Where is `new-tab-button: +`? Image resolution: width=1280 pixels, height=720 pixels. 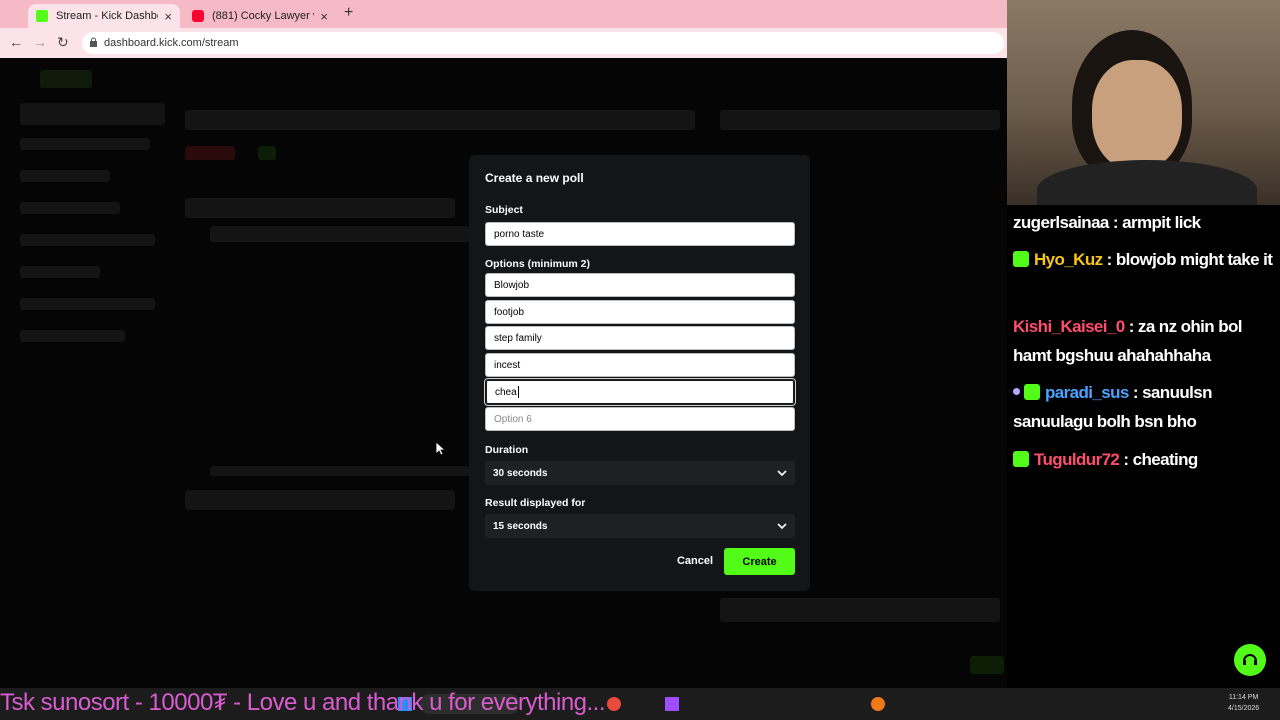
new-tab-button: + is located at coordinates (348, 13).